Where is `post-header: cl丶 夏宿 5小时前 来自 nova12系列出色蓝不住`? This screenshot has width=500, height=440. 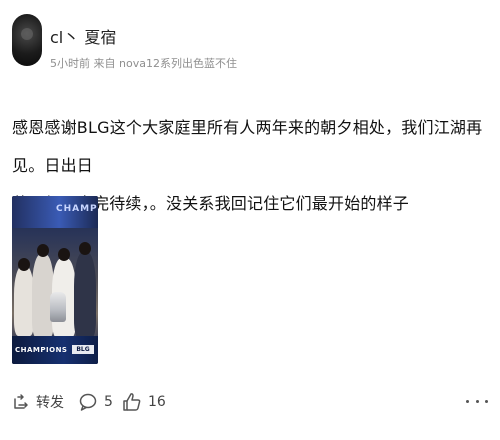
post-header: cl丶 夏宿 5小时前 来自 nova12系列出色蓝不住 is located at coordinates (250, 44).